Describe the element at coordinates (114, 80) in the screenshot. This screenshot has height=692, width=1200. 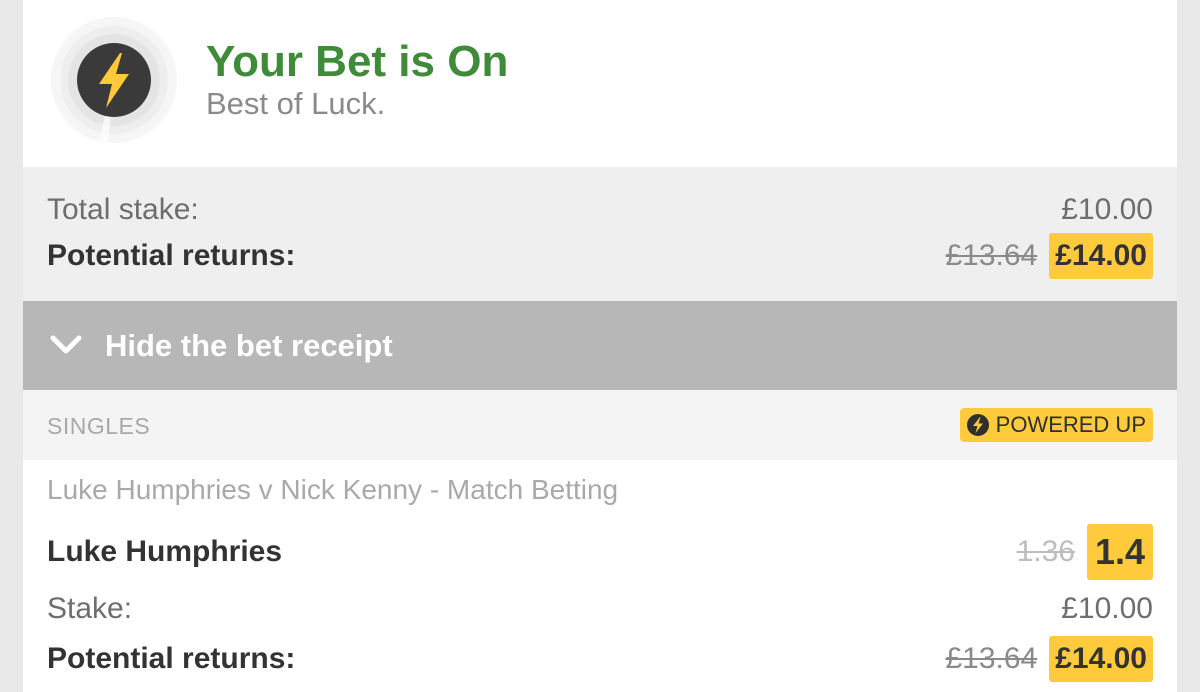
I see `lightning-bolt-icon` at that location.